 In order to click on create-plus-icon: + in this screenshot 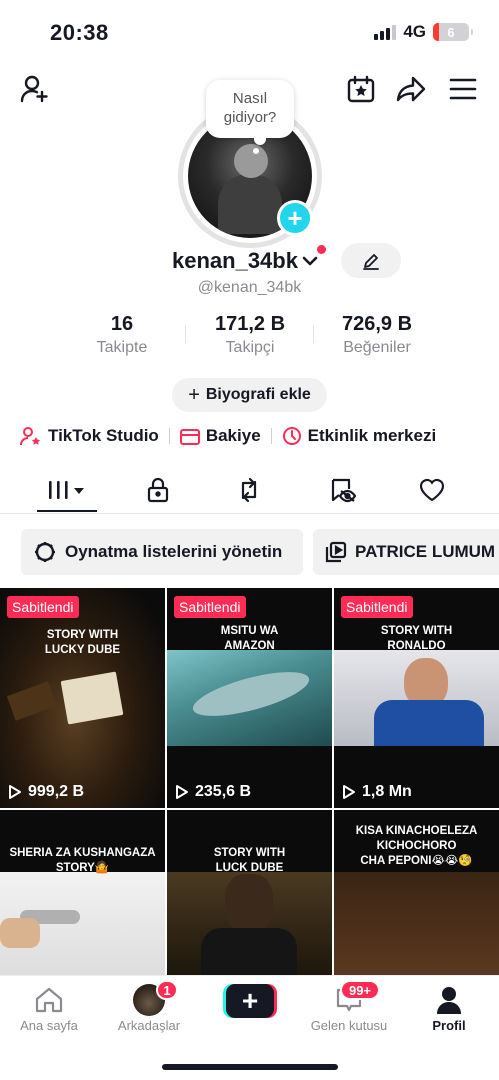, I will do `click(250, 1001)`.